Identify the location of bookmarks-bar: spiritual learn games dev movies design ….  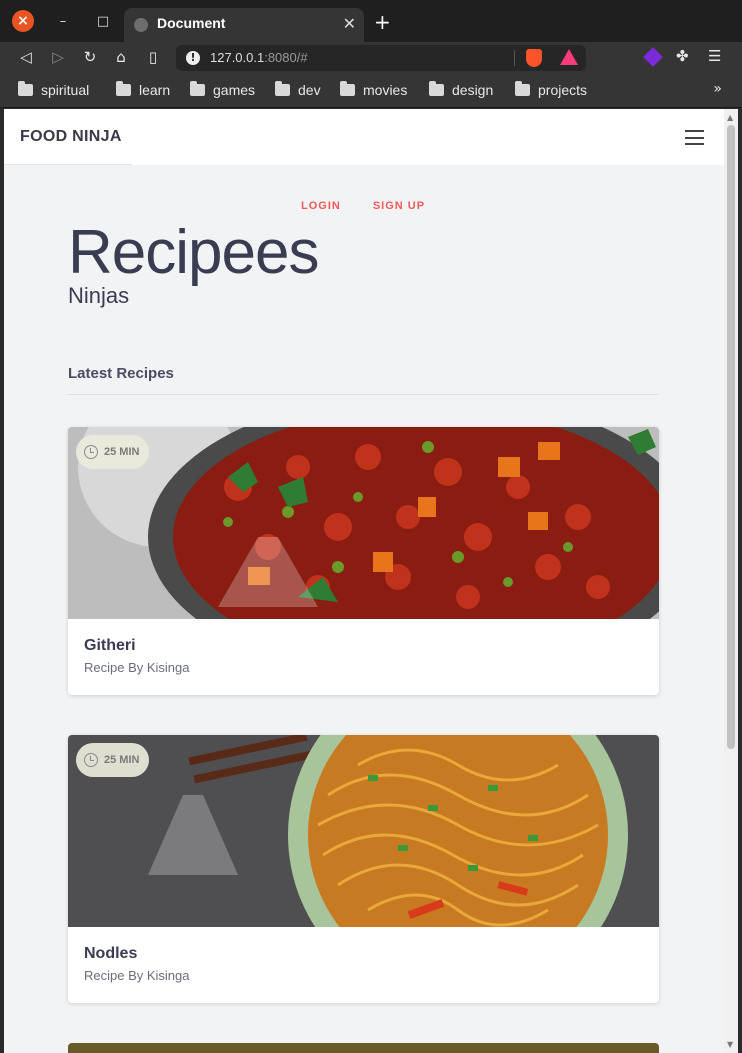
(371, 91).